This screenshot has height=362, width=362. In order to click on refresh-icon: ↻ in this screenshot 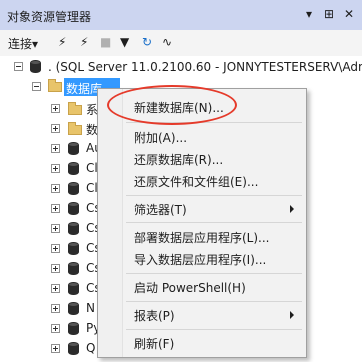, I will do `click(147, 42)`.